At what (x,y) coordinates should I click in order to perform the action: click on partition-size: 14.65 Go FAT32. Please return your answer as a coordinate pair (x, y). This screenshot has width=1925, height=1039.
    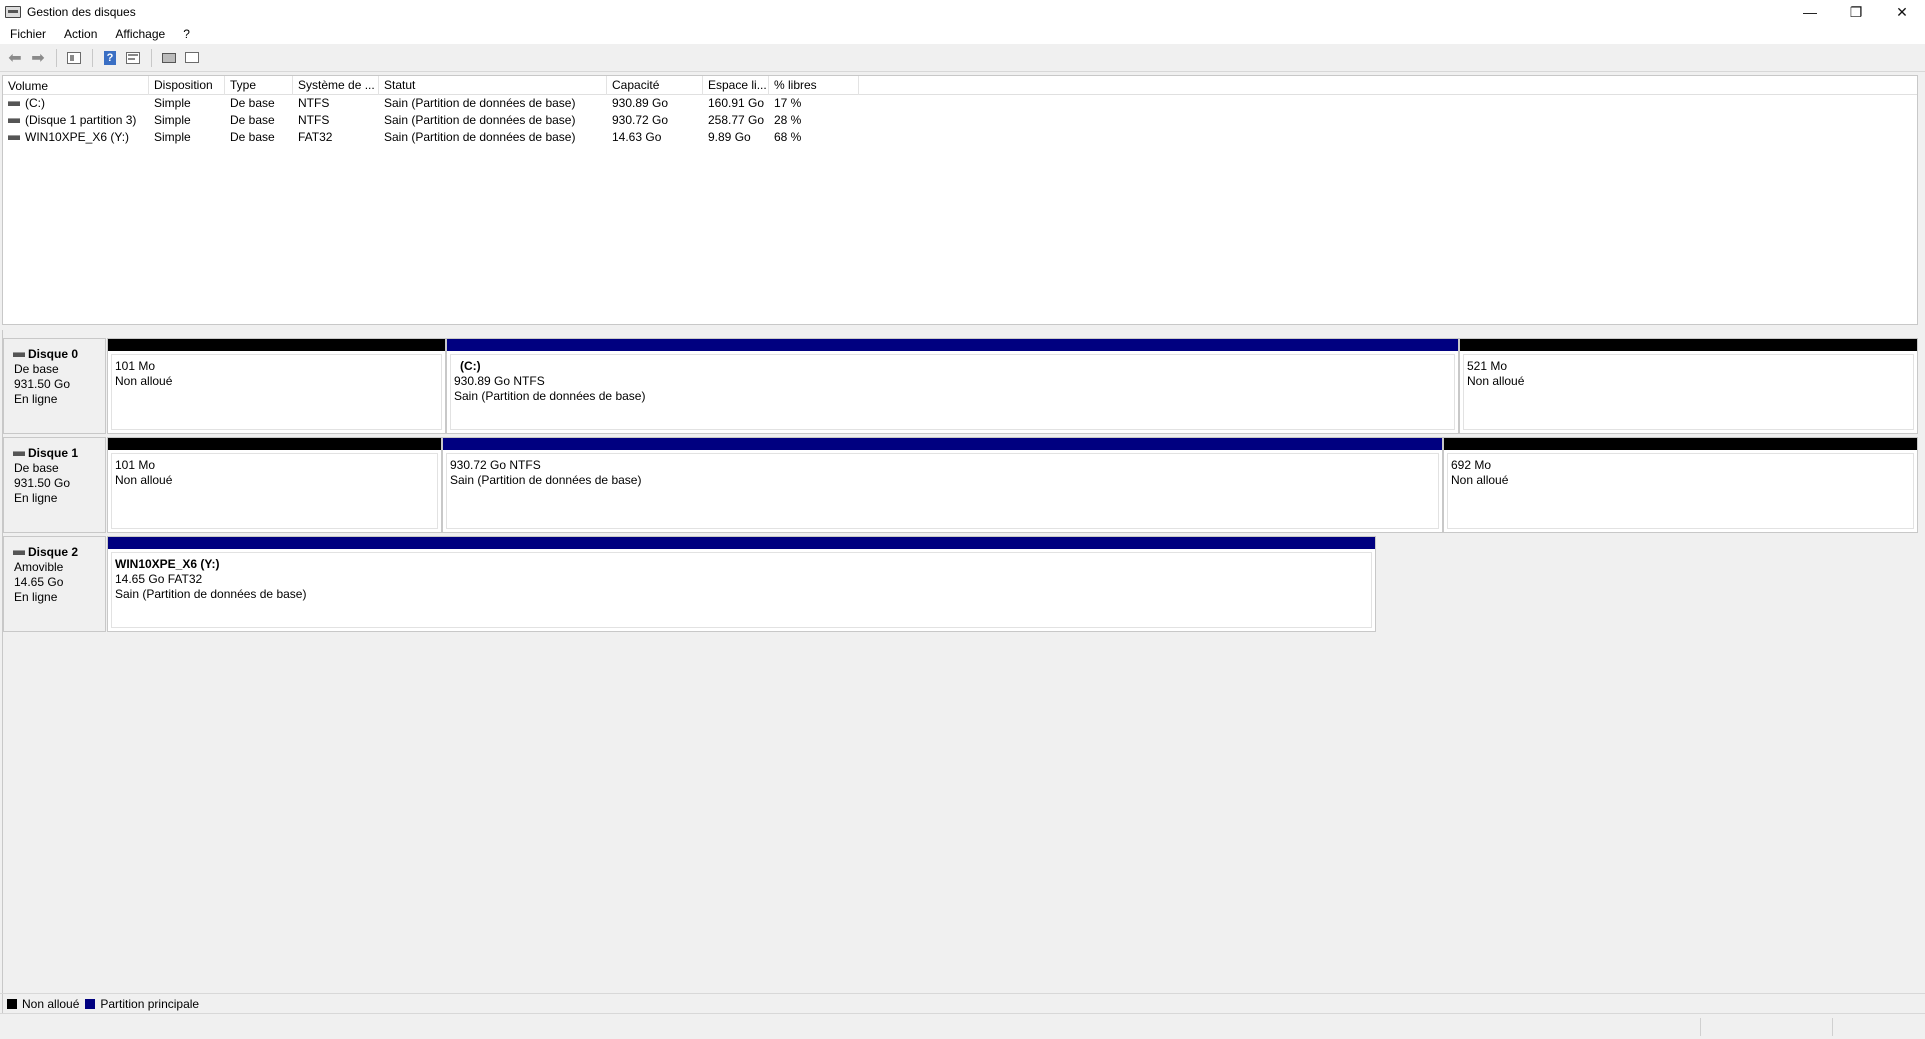
    Looking at the image, I should click on (159, 579).